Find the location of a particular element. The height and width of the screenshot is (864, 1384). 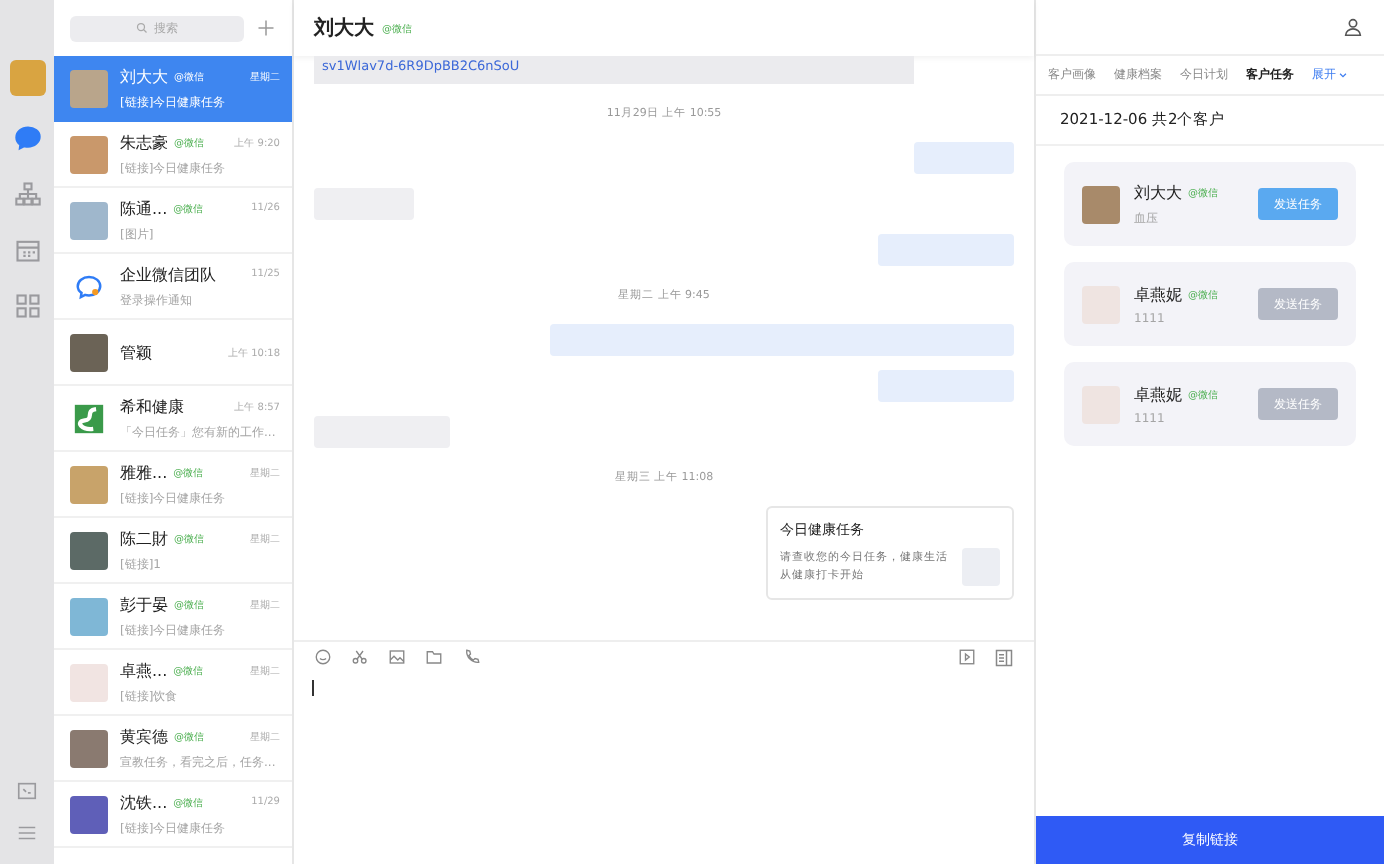

menu-icon is located at coordinates (27, 833).